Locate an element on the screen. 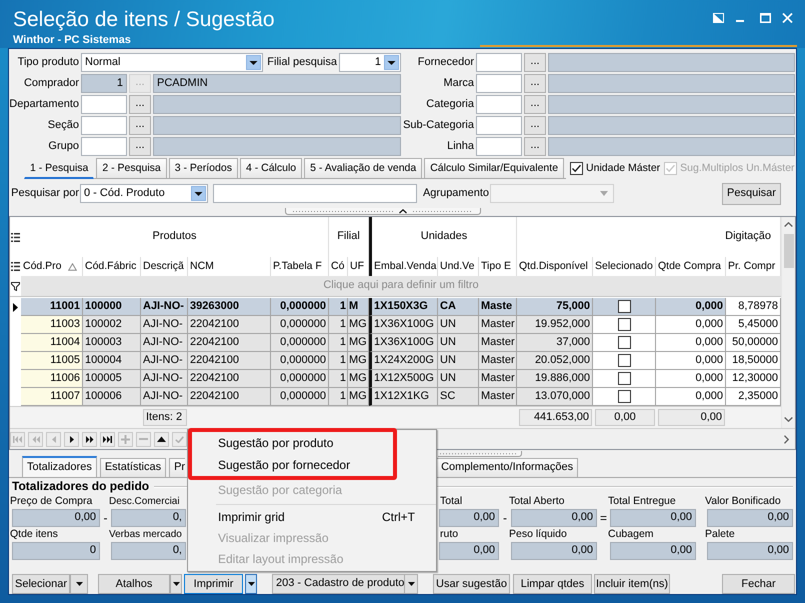  option-checkbox: Unidade Máster is located at coordinates (615, 168).